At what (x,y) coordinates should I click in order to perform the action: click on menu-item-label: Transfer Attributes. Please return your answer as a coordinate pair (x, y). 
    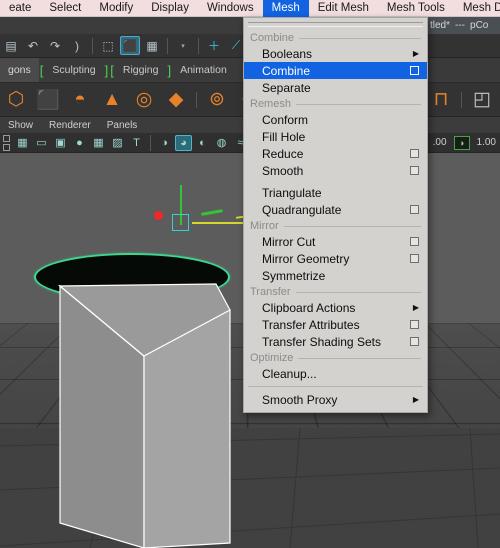
    Looking at the image, I should click on (311, 324).